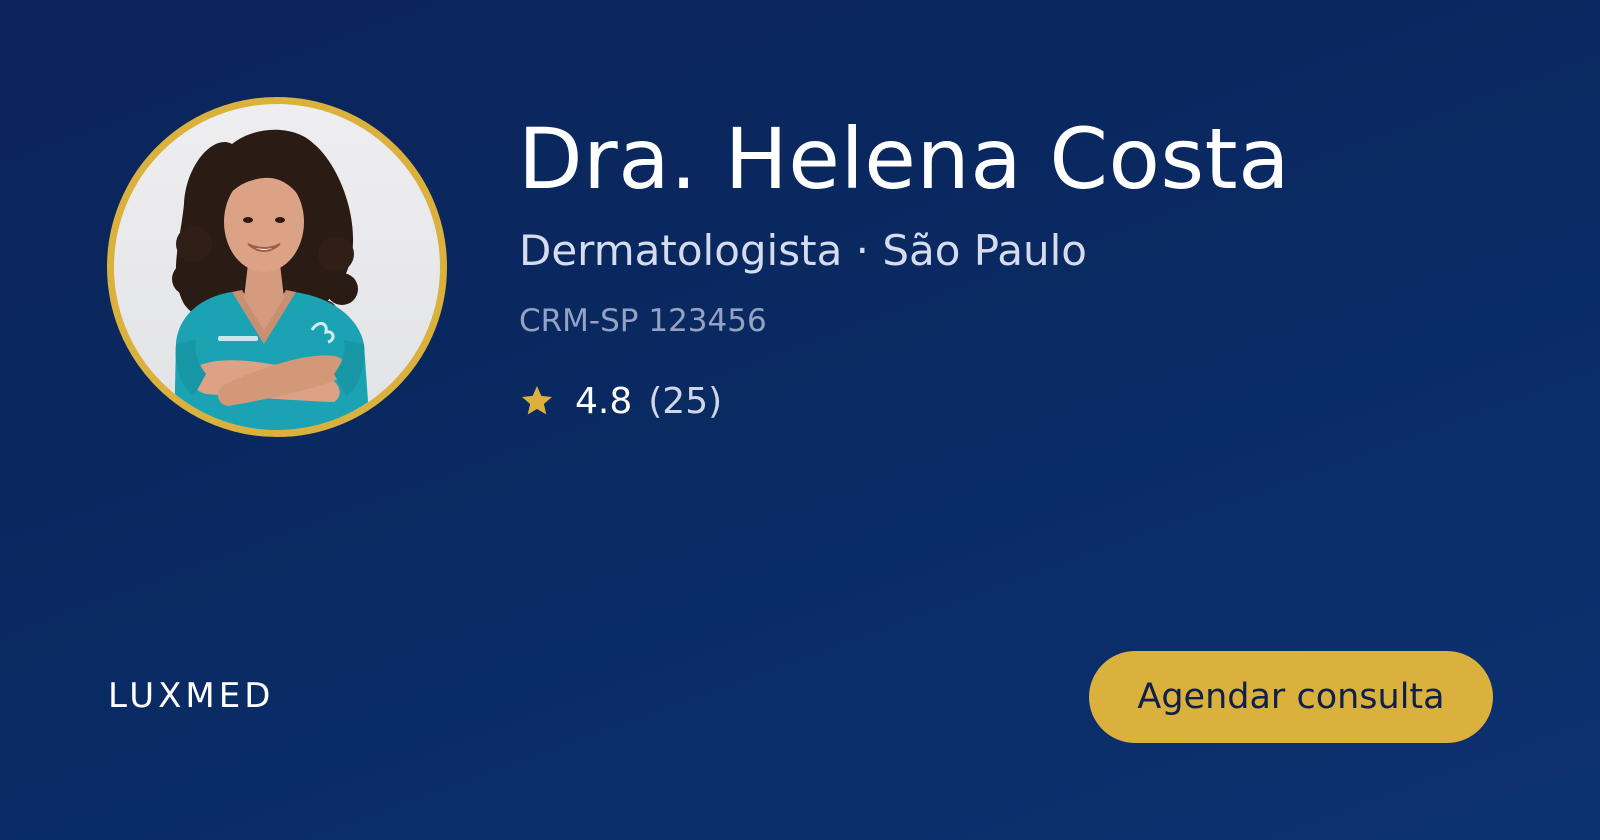  I want to click on specialty-location: Dermatologista · São Paulo, so click(803, 250).